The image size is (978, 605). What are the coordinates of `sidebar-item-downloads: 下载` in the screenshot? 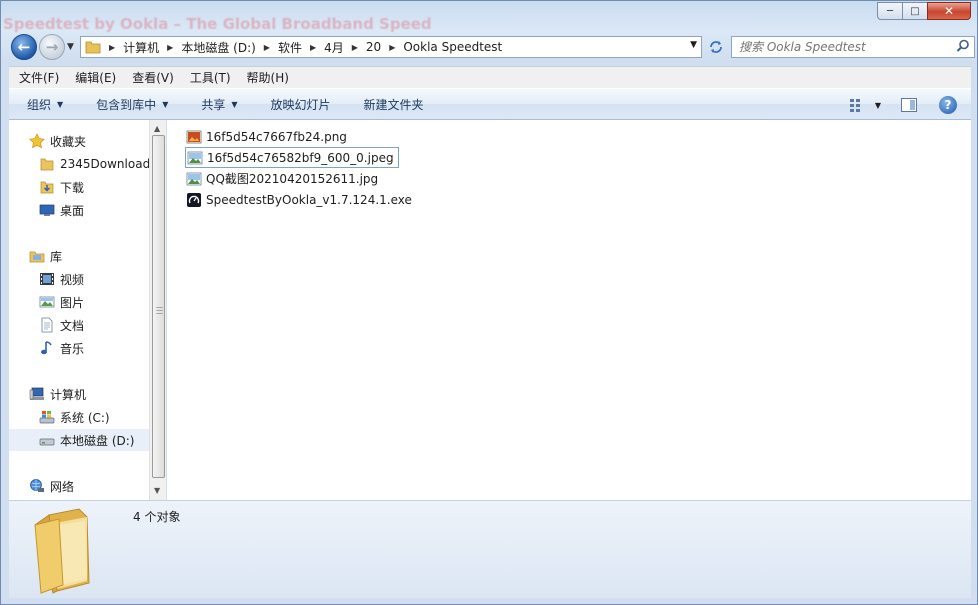 It's located at (94, 187).